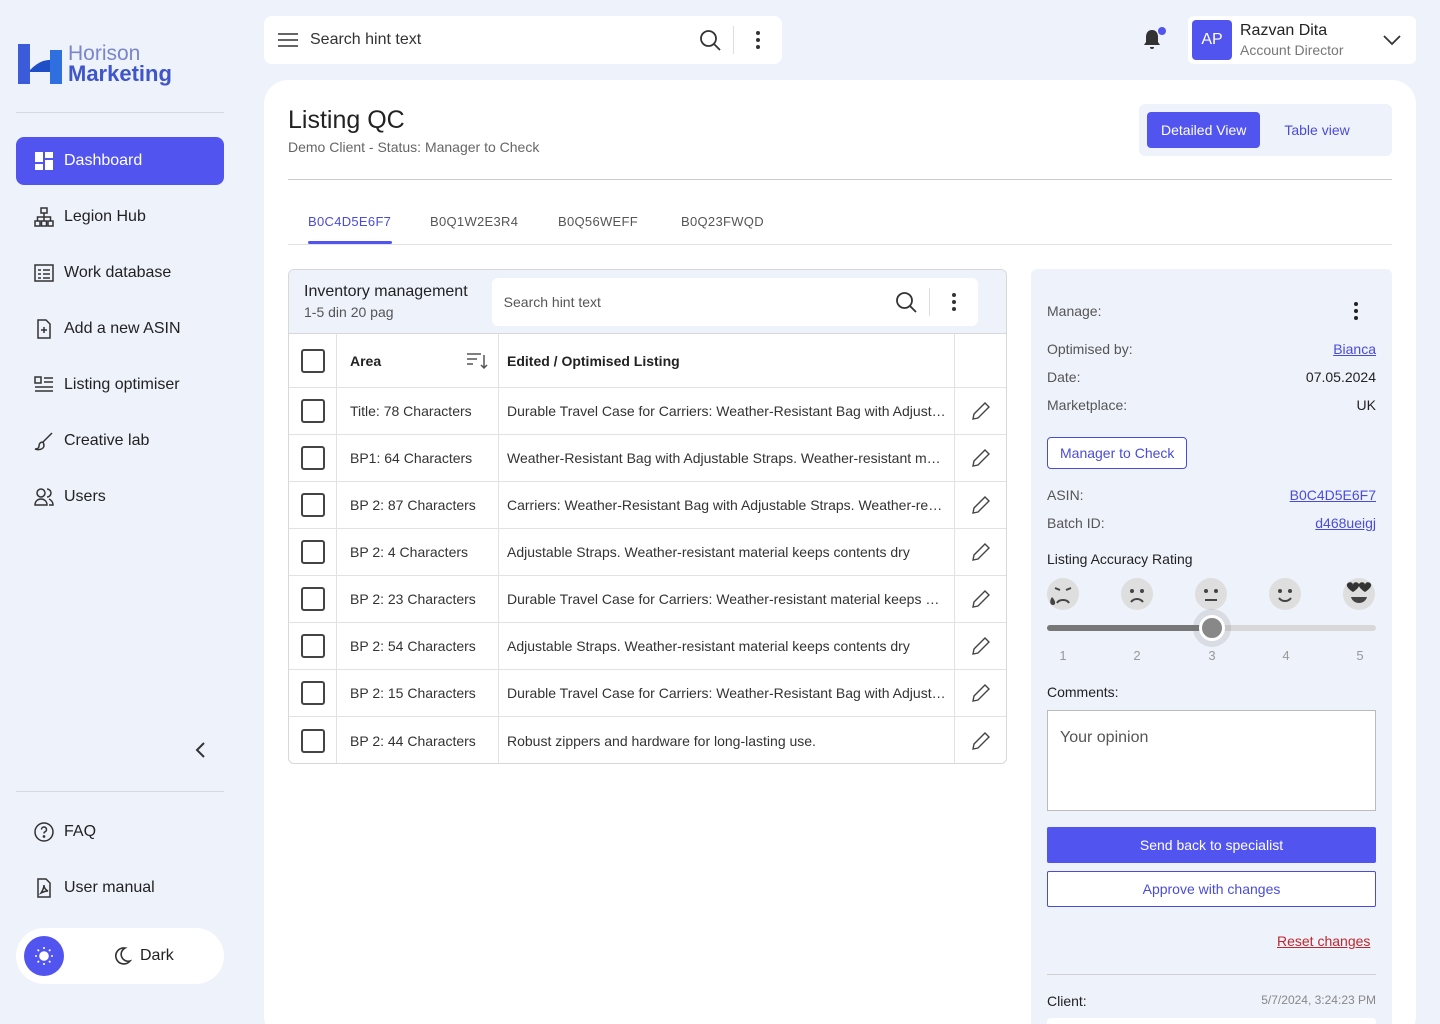 The image size is (1440, 1024). Describe the element at coordinates (1063, 594) in the screenshot. I see `face-crying-icon` at that location.